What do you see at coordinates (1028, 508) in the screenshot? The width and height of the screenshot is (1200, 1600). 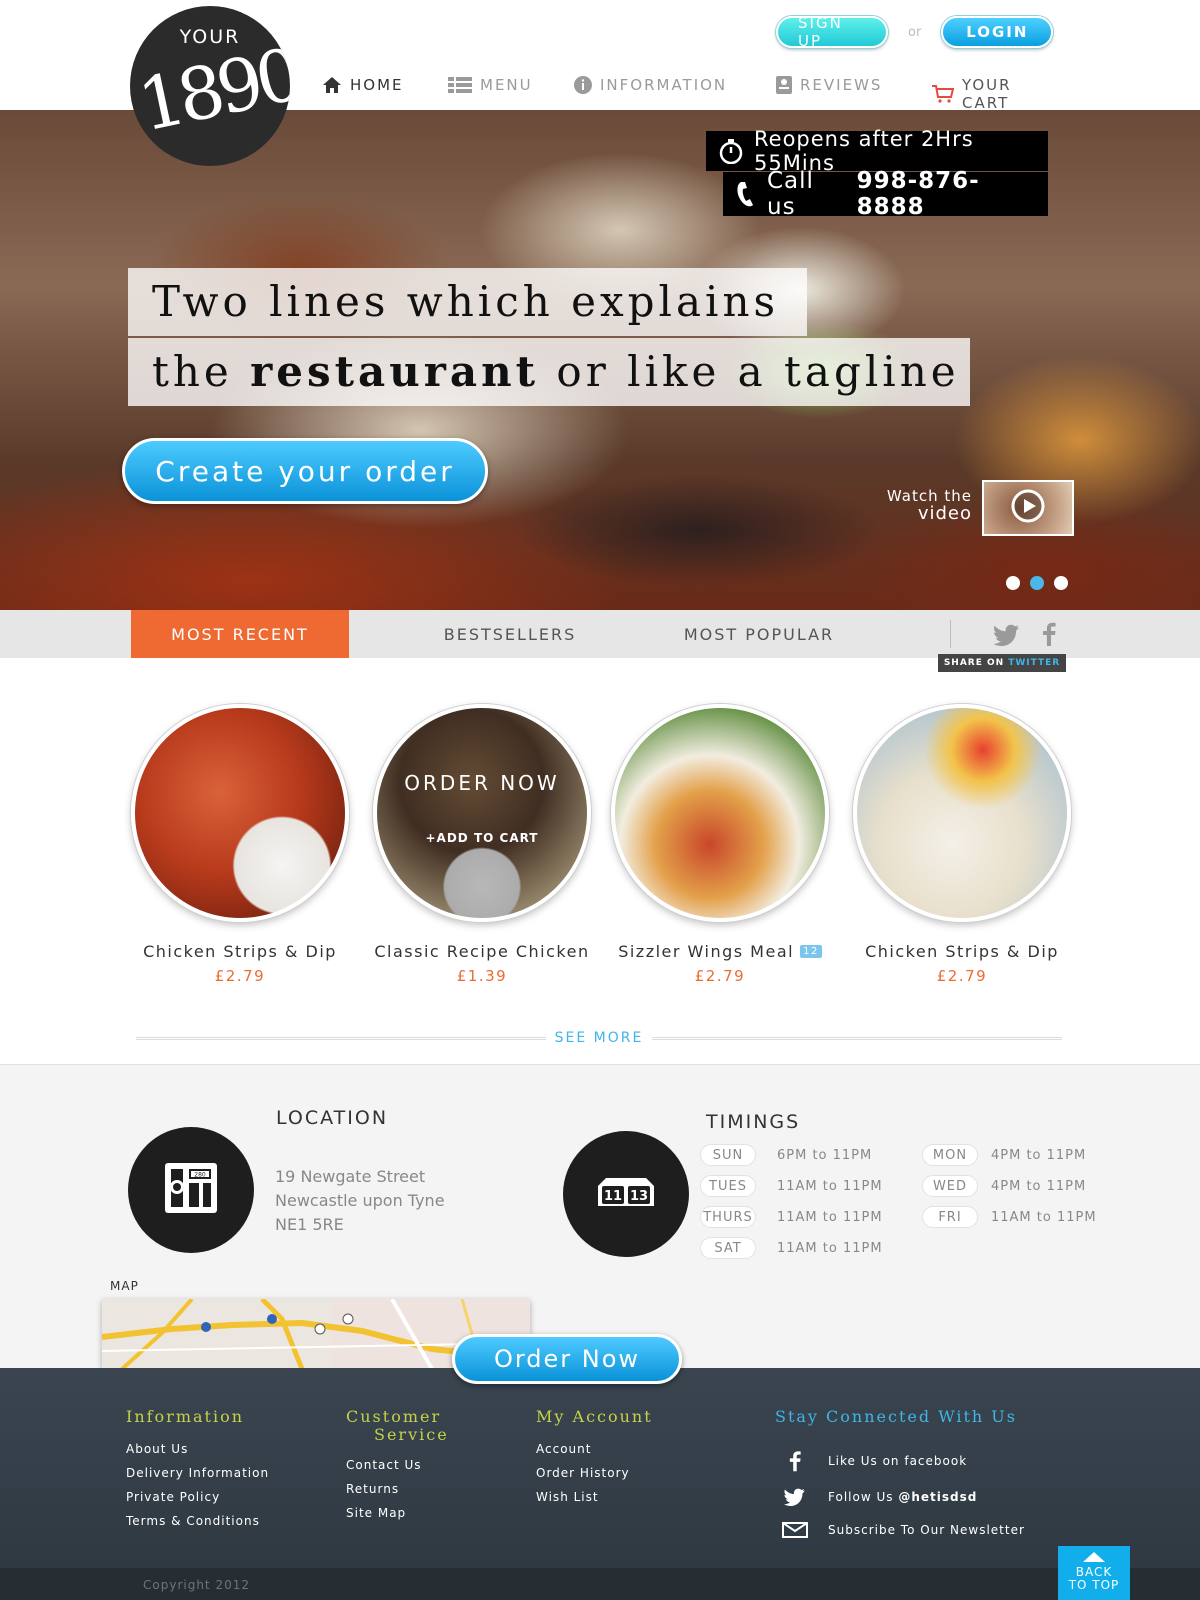 I see `video-thumbnail` at bounding box center [1028, 508].